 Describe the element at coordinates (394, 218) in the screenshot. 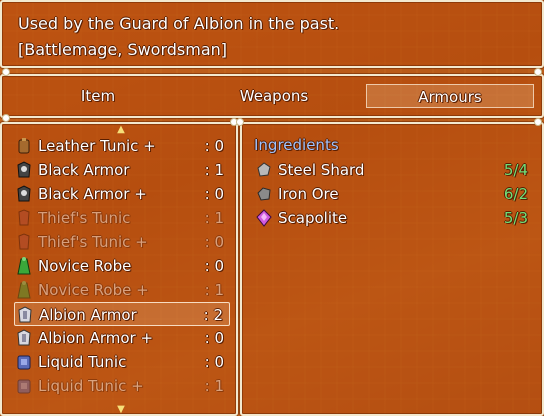

I see `ingredient-row: Scapolite 5/3` at that location.